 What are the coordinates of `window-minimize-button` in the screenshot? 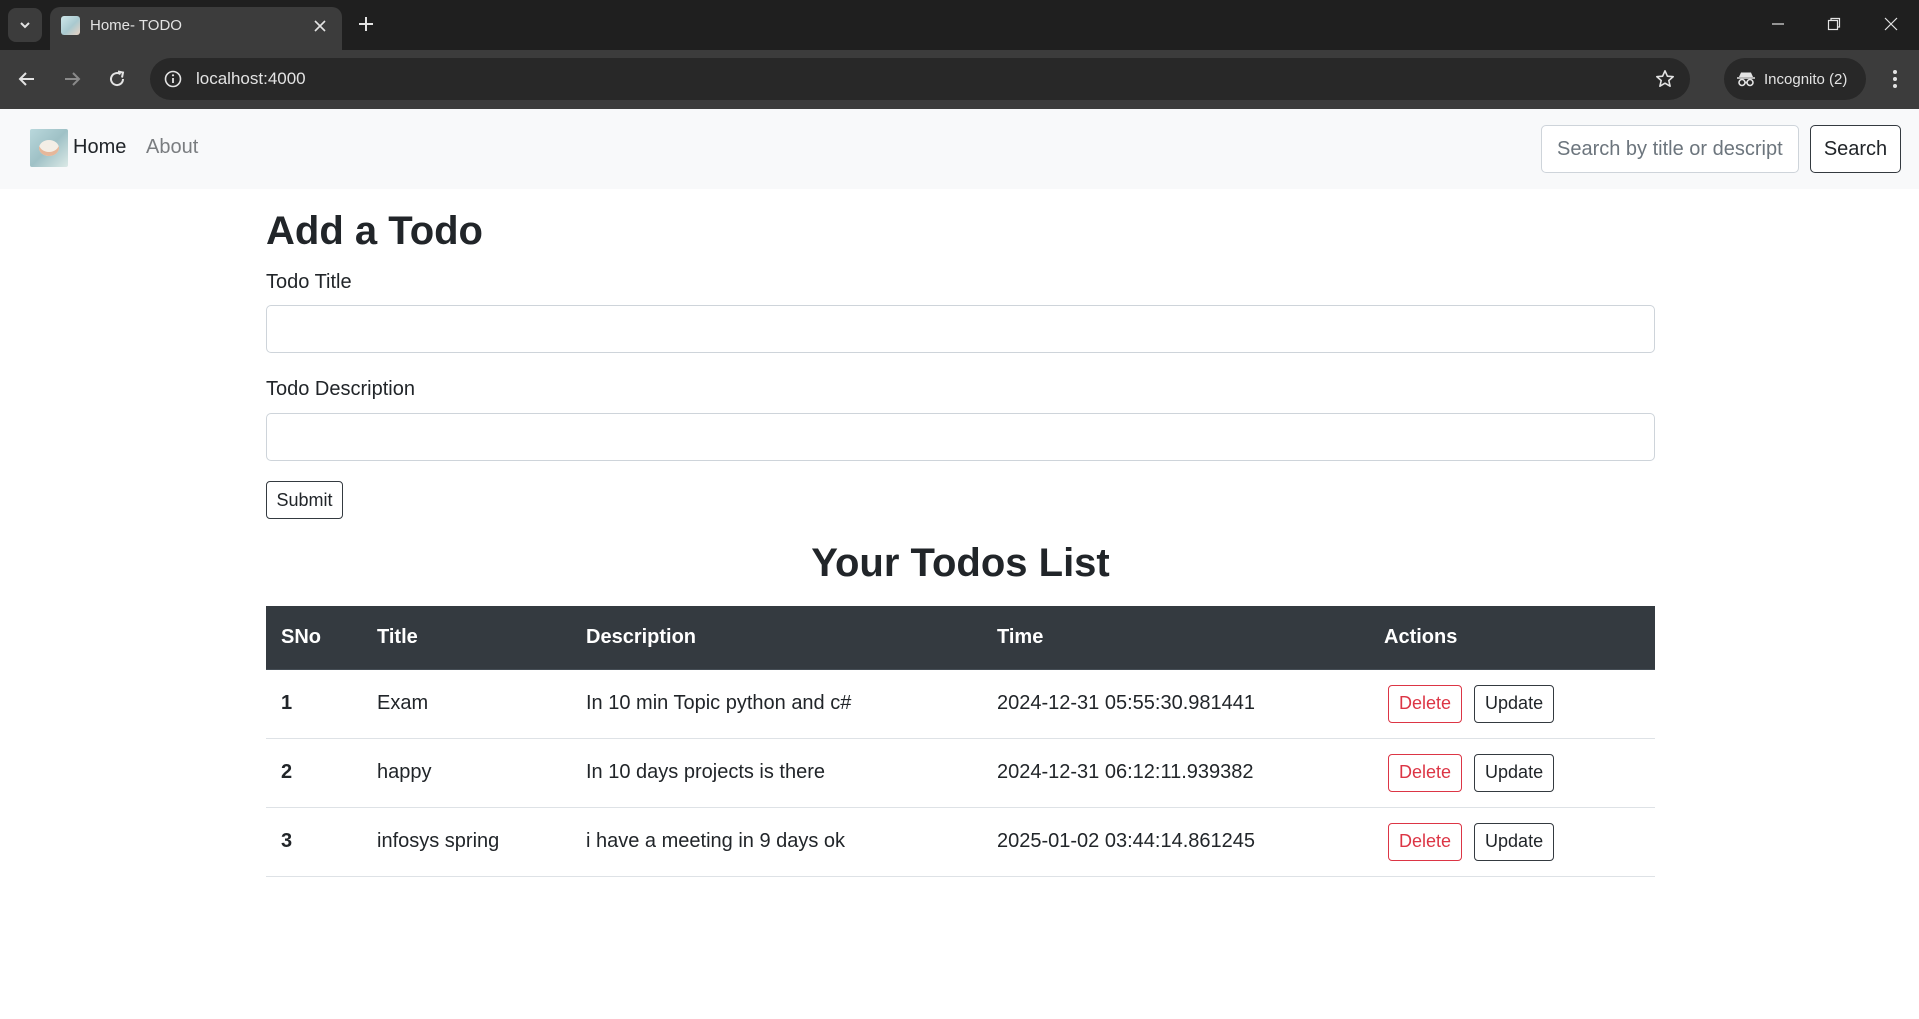 It's located at (1778, 24).